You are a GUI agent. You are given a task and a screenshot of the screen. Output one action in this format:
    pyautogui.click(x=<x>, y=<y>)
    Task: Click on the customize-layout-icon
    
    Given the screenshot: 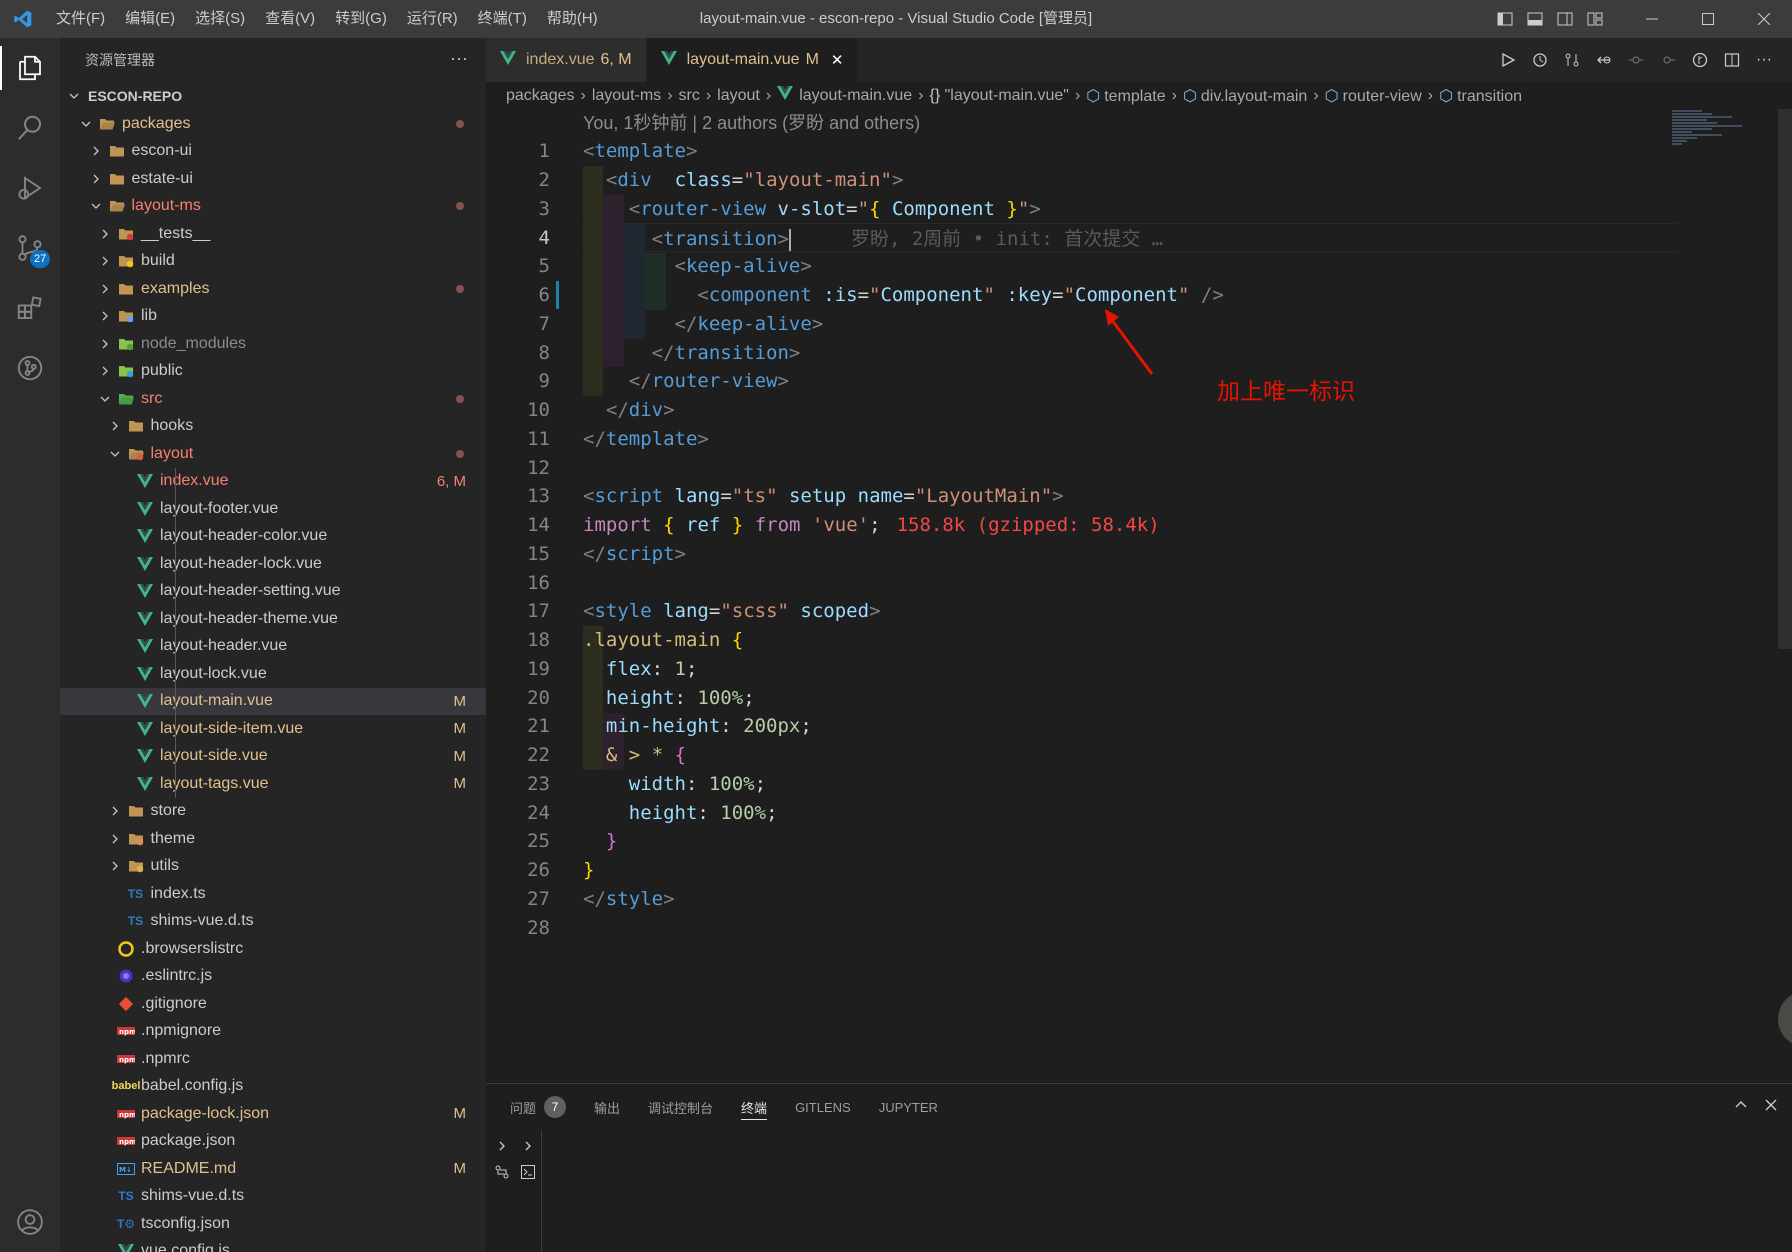 What is the action you would take?
    pyautogui.click(x=1595, y=19)
    